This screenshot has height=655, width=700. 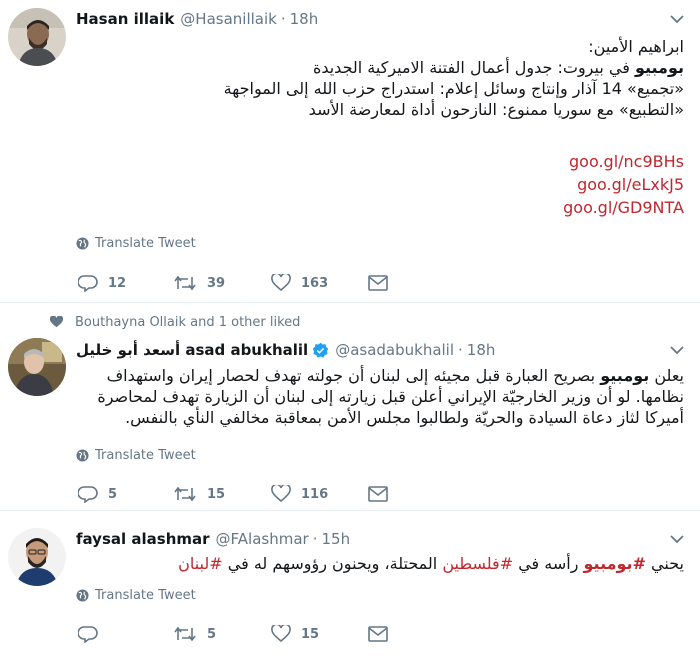 What do you see at coordinates (102, 283) in the screenshot?
I see `reply-button: 12` at bounding box center [102, 283].